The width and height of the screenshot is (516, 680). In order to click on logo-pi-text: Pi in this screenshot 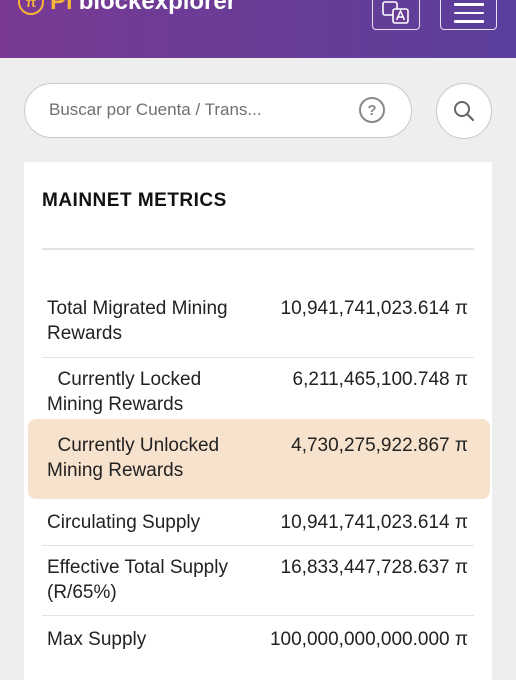, I will do `click(61, 7)`.